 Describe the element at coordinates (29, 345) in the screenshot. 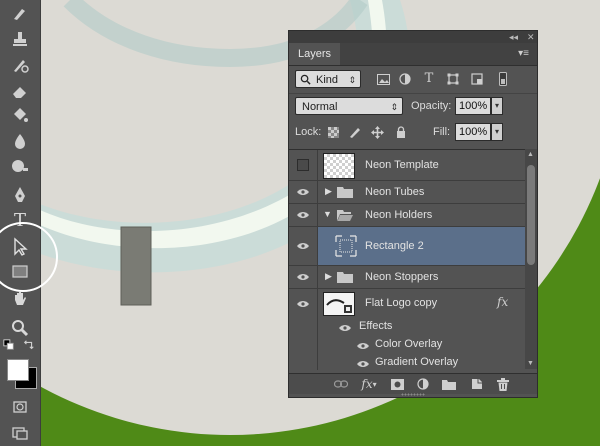

I see `swap-colors-icon` at that location.